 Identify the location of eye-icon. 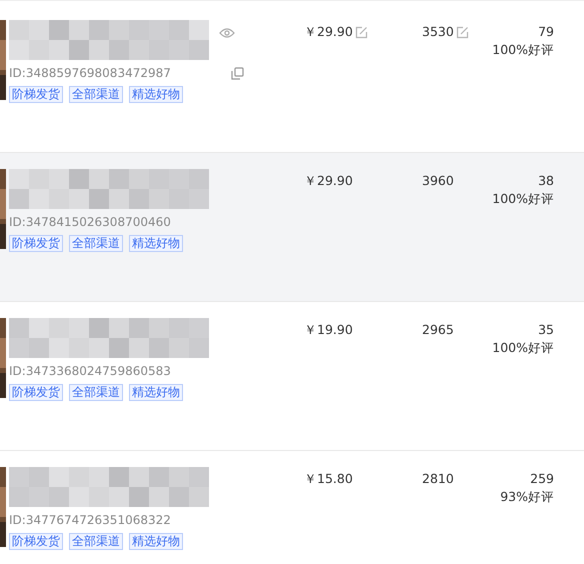
(227, 33).